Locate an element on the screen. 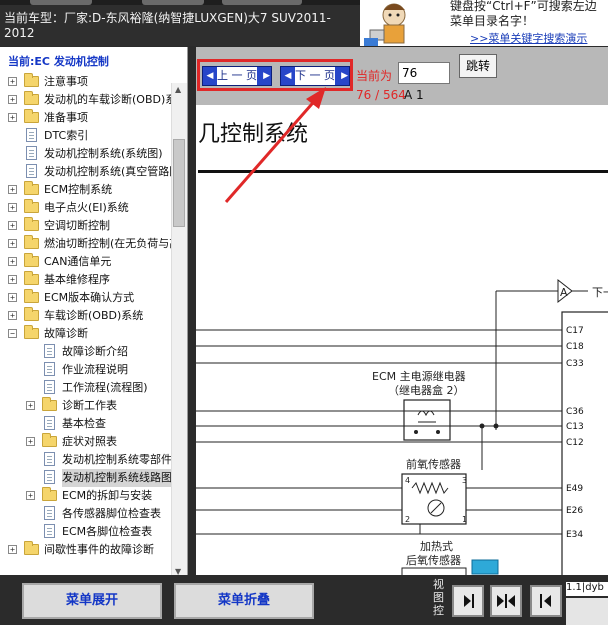  page-number-input is located at coordinates (424, 73).